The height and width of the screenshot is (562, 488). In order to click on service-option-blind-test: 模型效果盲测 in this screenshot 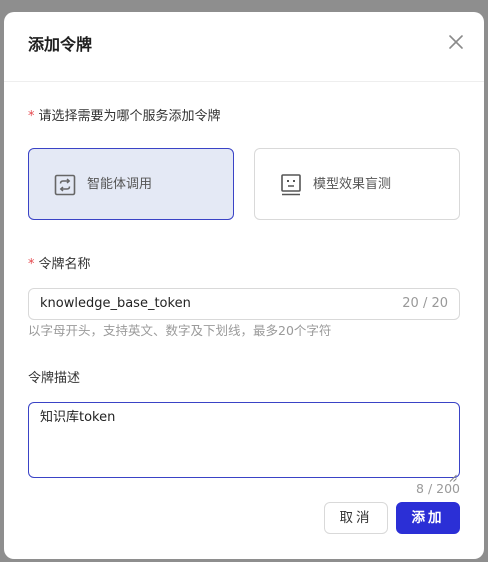, I will do `click(357, 184)`.